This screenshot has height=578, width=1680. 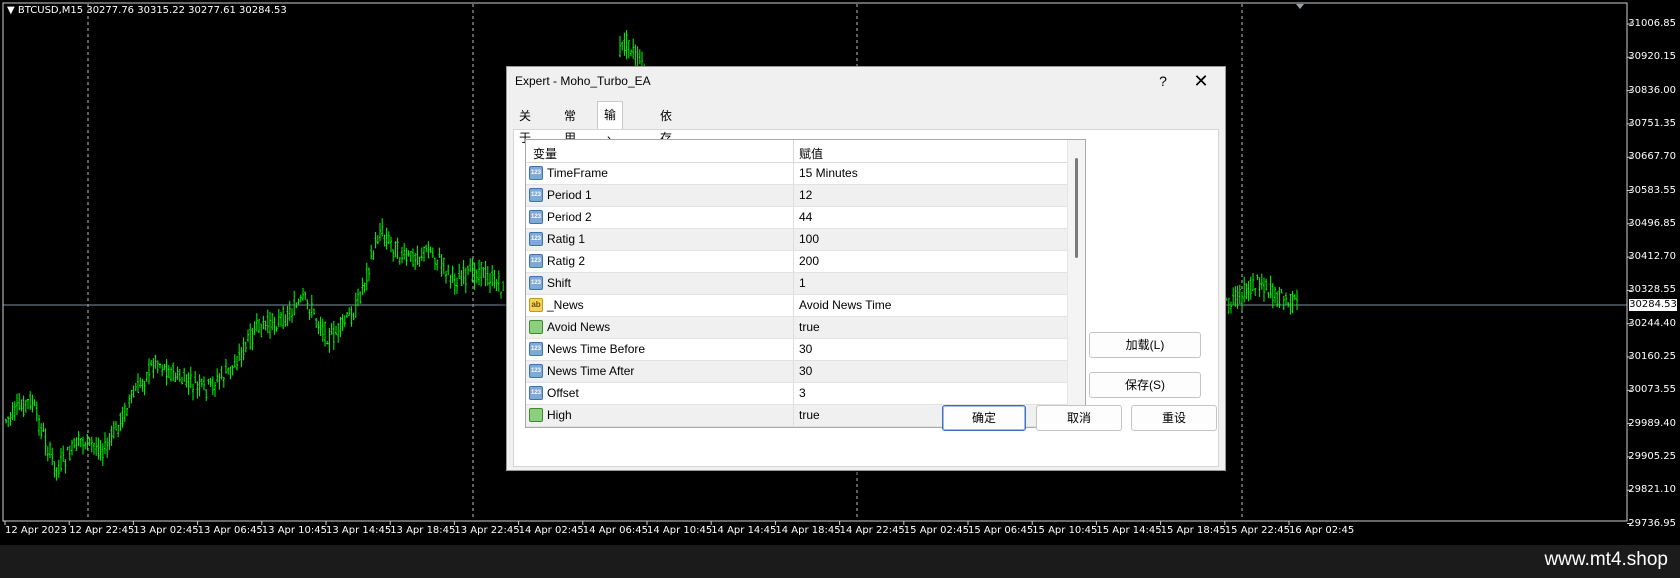 I want to click on time-tick-label: 15 Apr 18:45, so click(x=1193, y=530).